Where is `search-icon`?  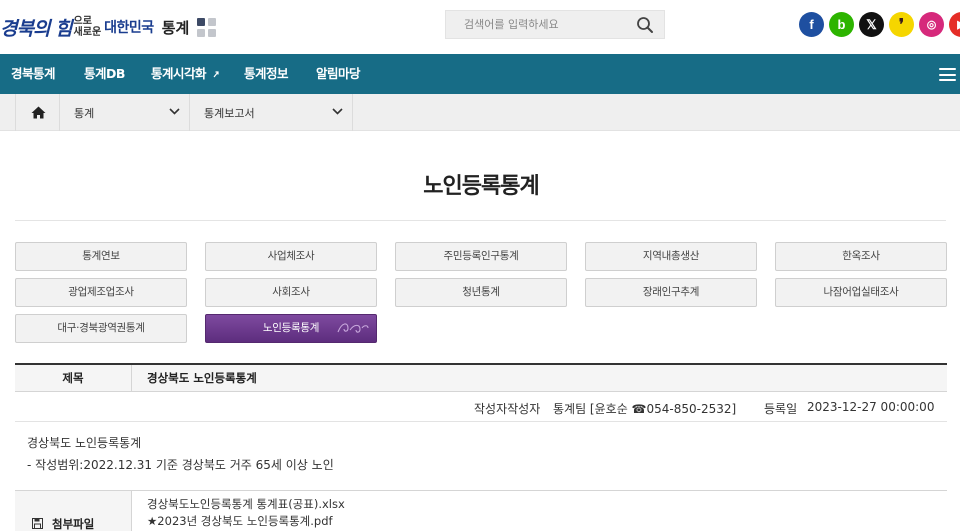
search-icon is located at coordinates (645, 25).